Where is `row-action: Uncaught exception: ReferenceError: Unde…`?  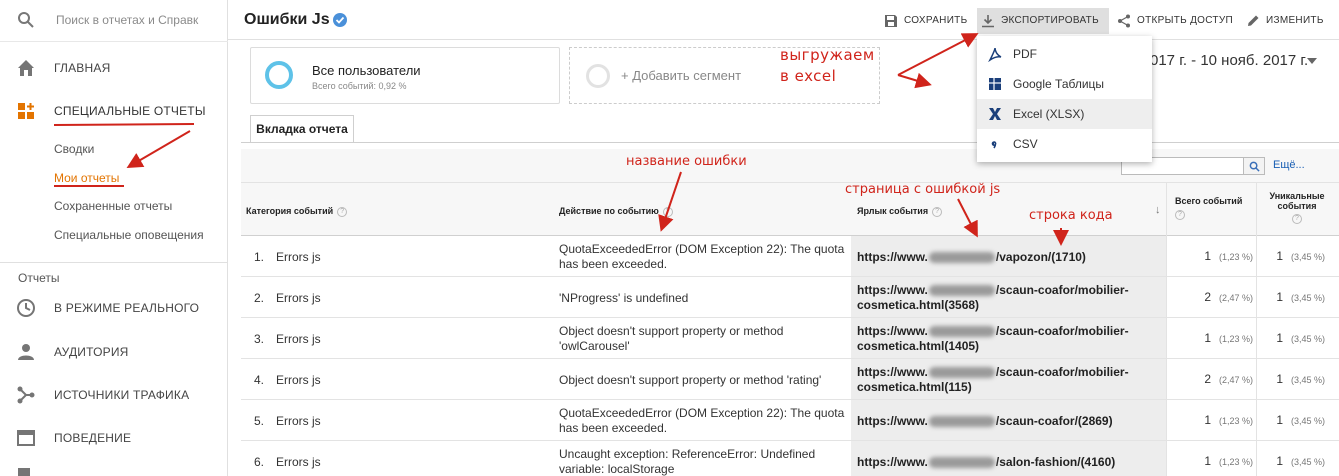 row-action: Uncaught exception: ReferenceError: Unde… is located at coordinates (704, 461).